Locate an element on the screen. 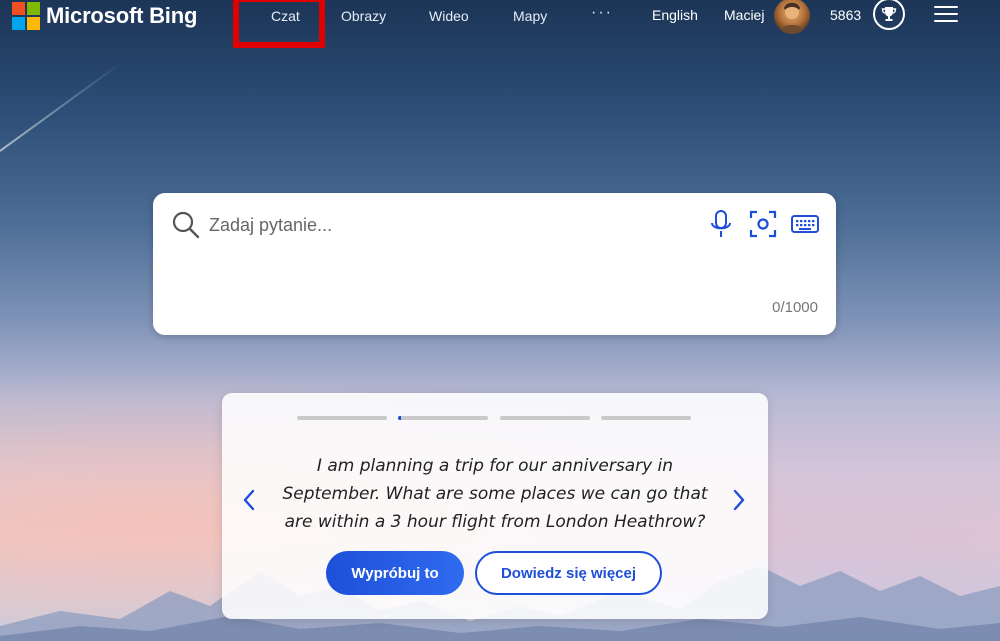 The width and height of the screenshot is (1000, 641). chevron-left-icon is located at coordinates (249, 500).